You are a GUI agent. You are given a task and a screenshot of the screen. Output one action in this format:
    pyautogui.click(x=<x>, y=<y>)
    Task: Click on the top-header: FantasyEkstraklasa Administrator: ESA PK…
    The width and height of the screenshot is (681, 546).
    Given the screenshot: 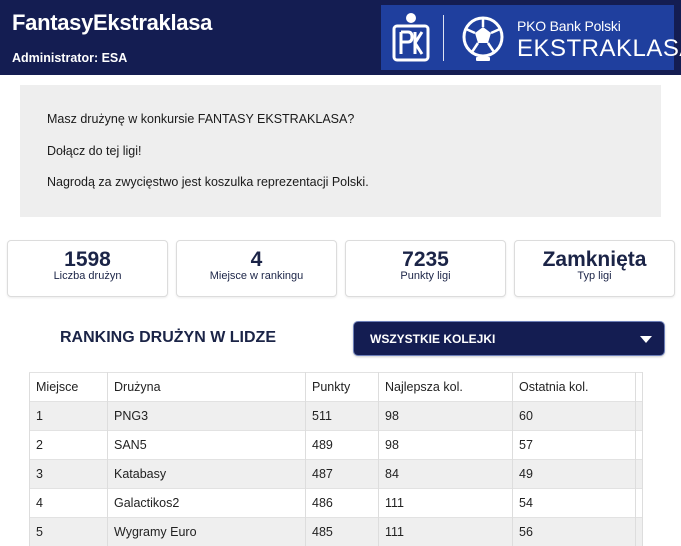 What is the action you would take?
    pyautogui.click(x=340, y=37)
    